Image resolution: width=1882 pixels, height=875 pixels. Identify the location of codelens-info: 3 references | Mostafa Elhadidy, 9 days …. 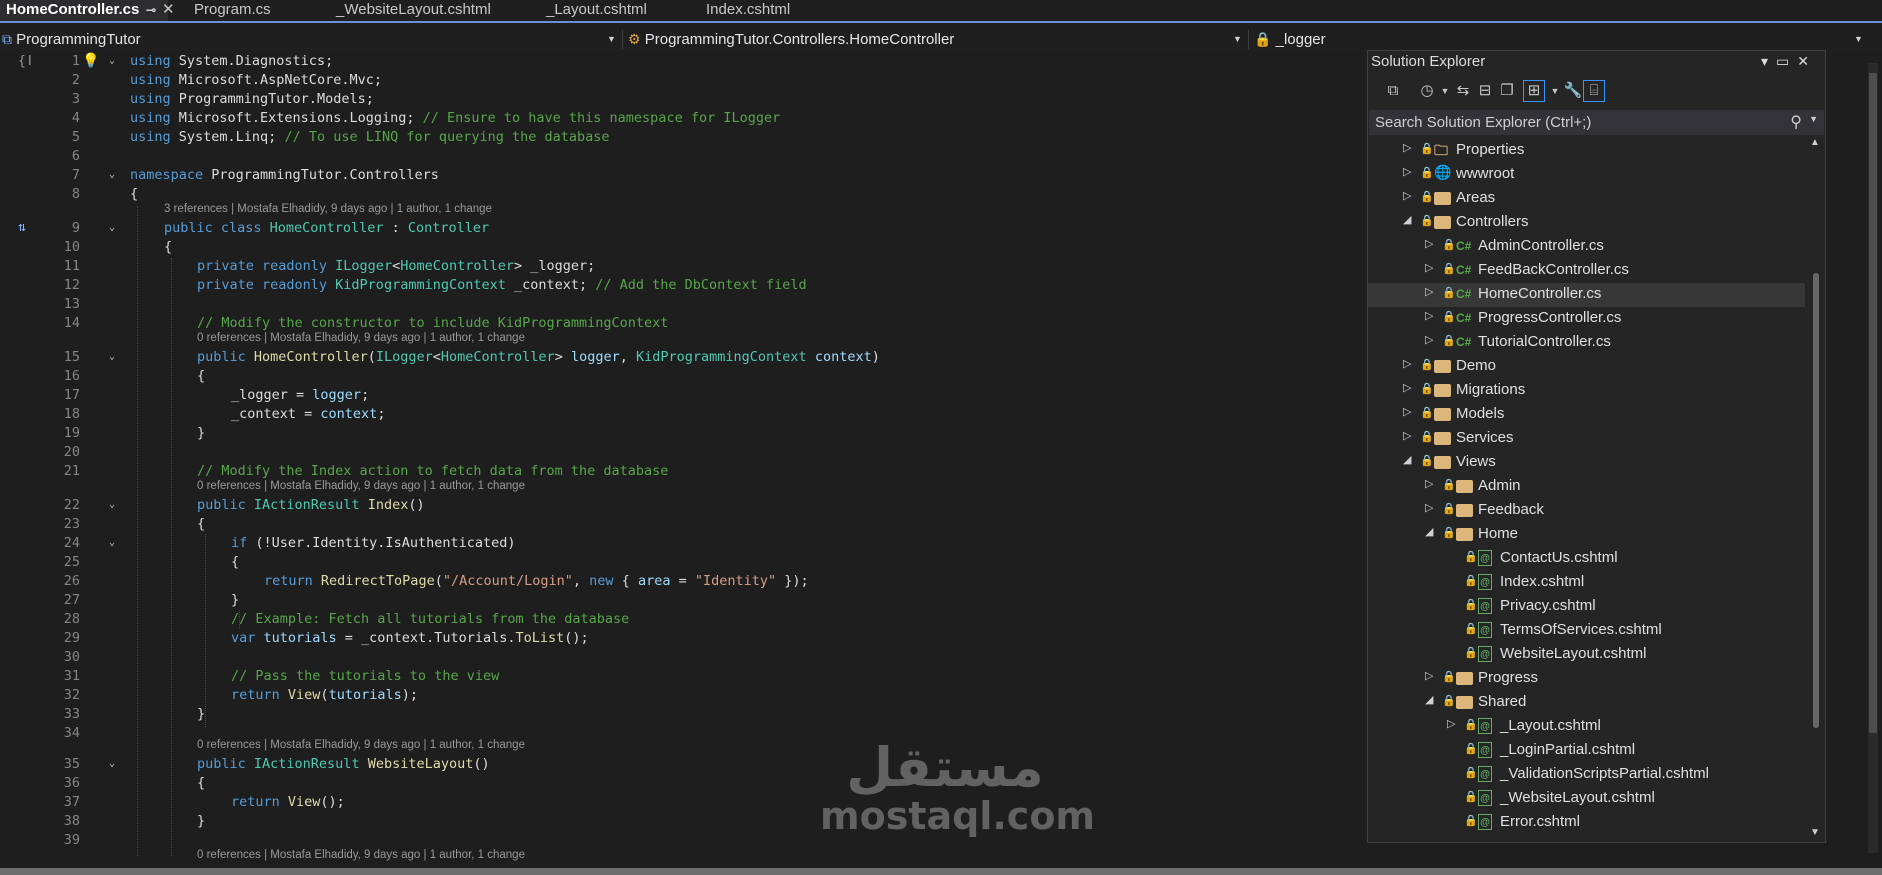
(328, 209).